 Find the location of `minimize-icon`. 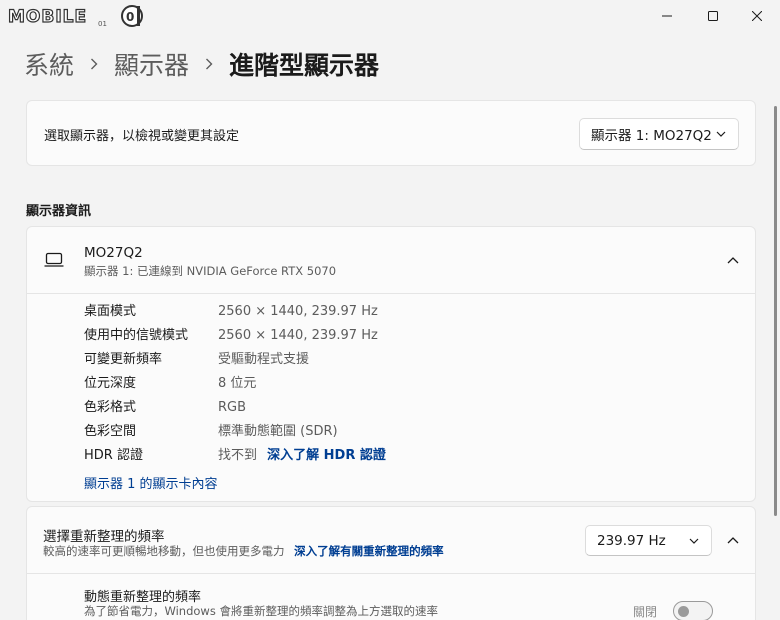

minimize-icon is located at coordinates (667, 16).